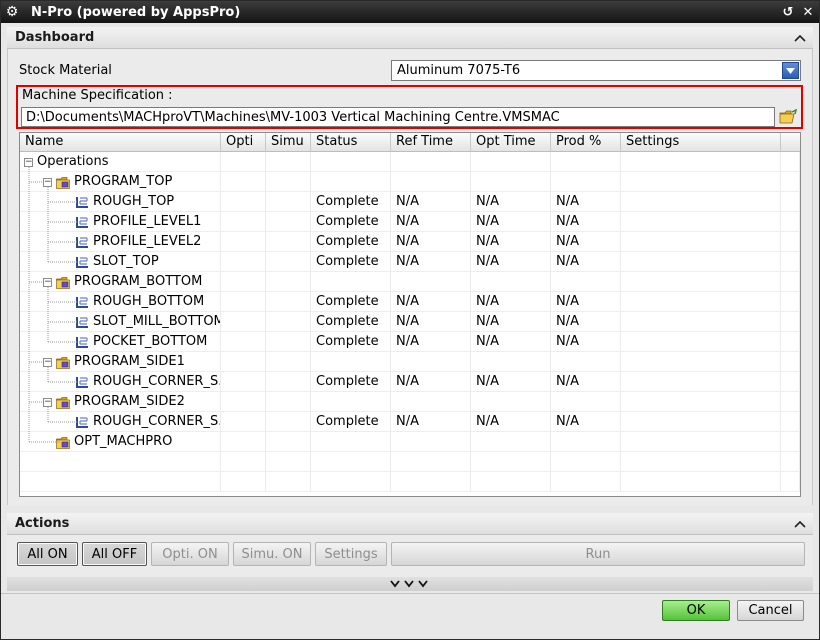 The height and width of the screenshot is (640, 820). I want to click on title-bar: ⚙ N-Pro (powered by AppsPro) ↺ ✕, so click(410, 12).